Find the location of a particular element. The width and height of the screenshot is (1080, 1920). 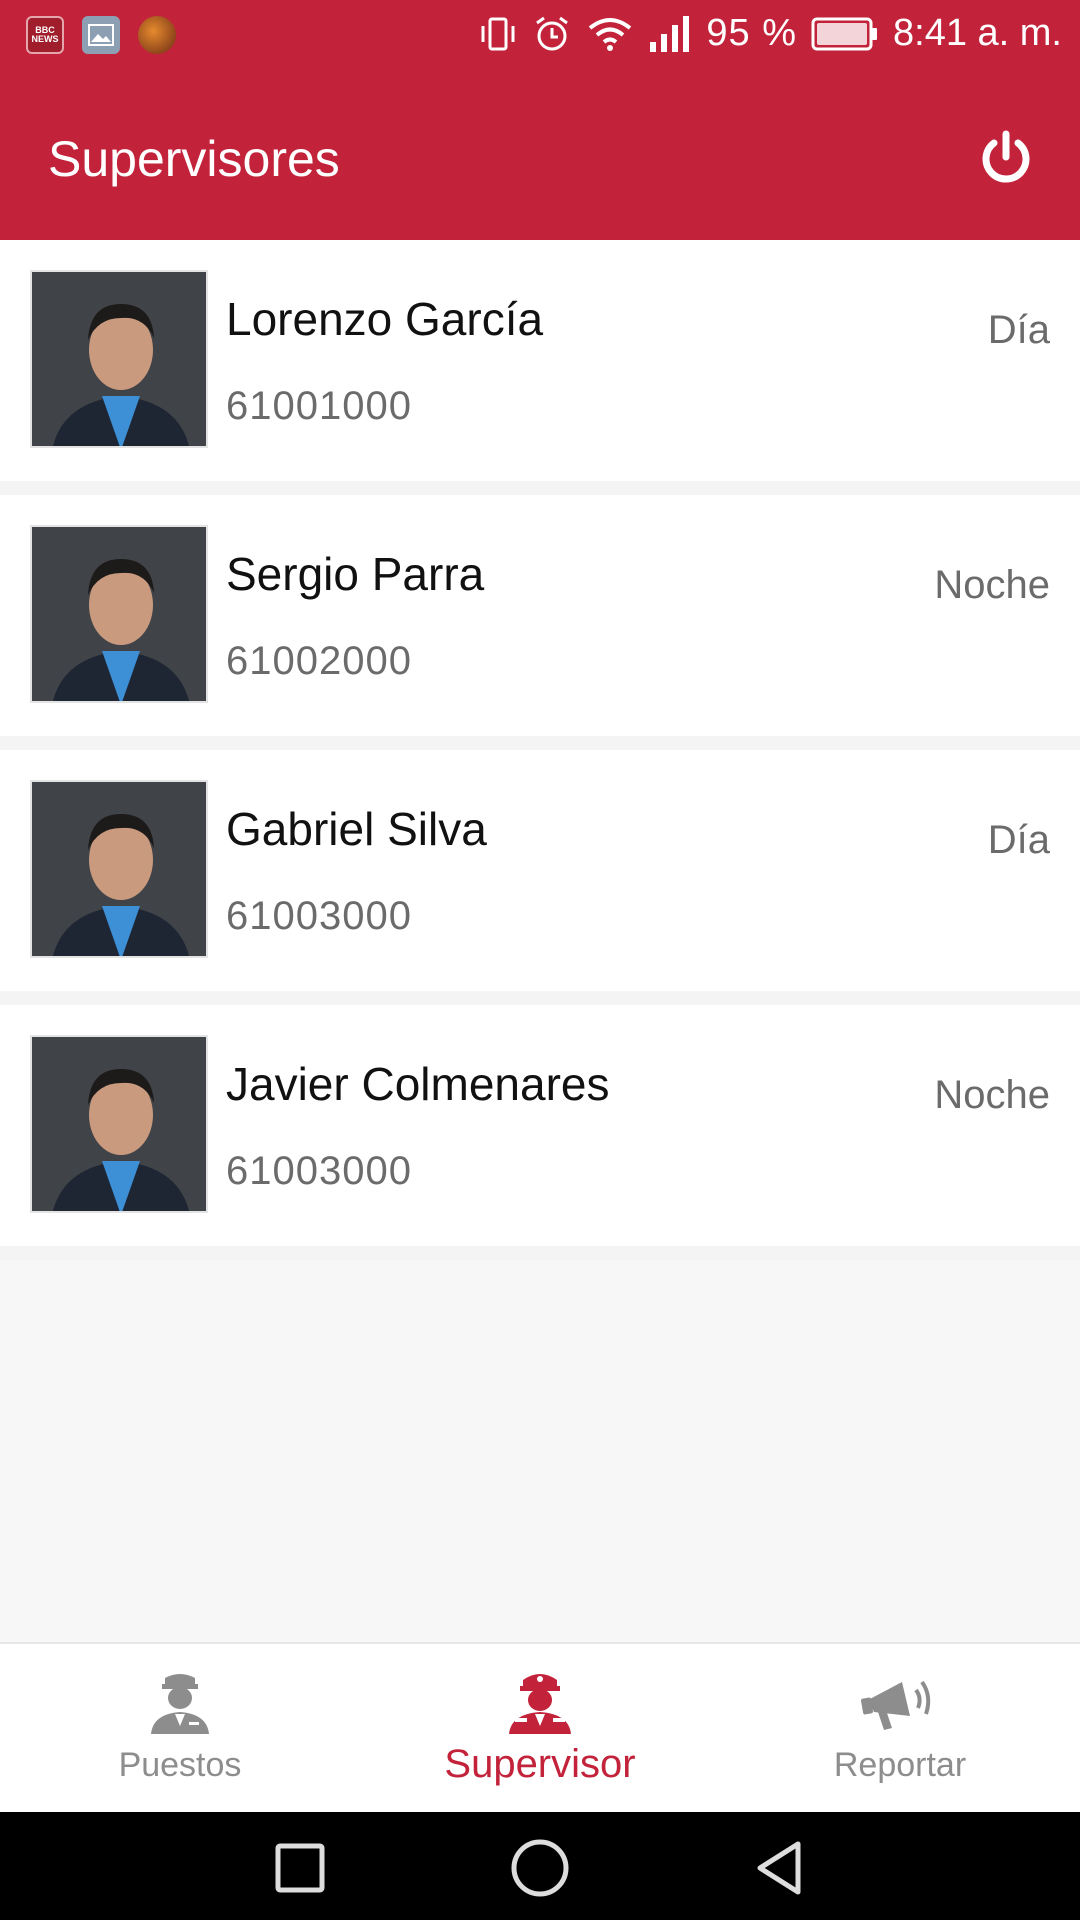

supervisor-row: Javier Colmenares 61003000 Noche is located at coordinates (540, 1132).